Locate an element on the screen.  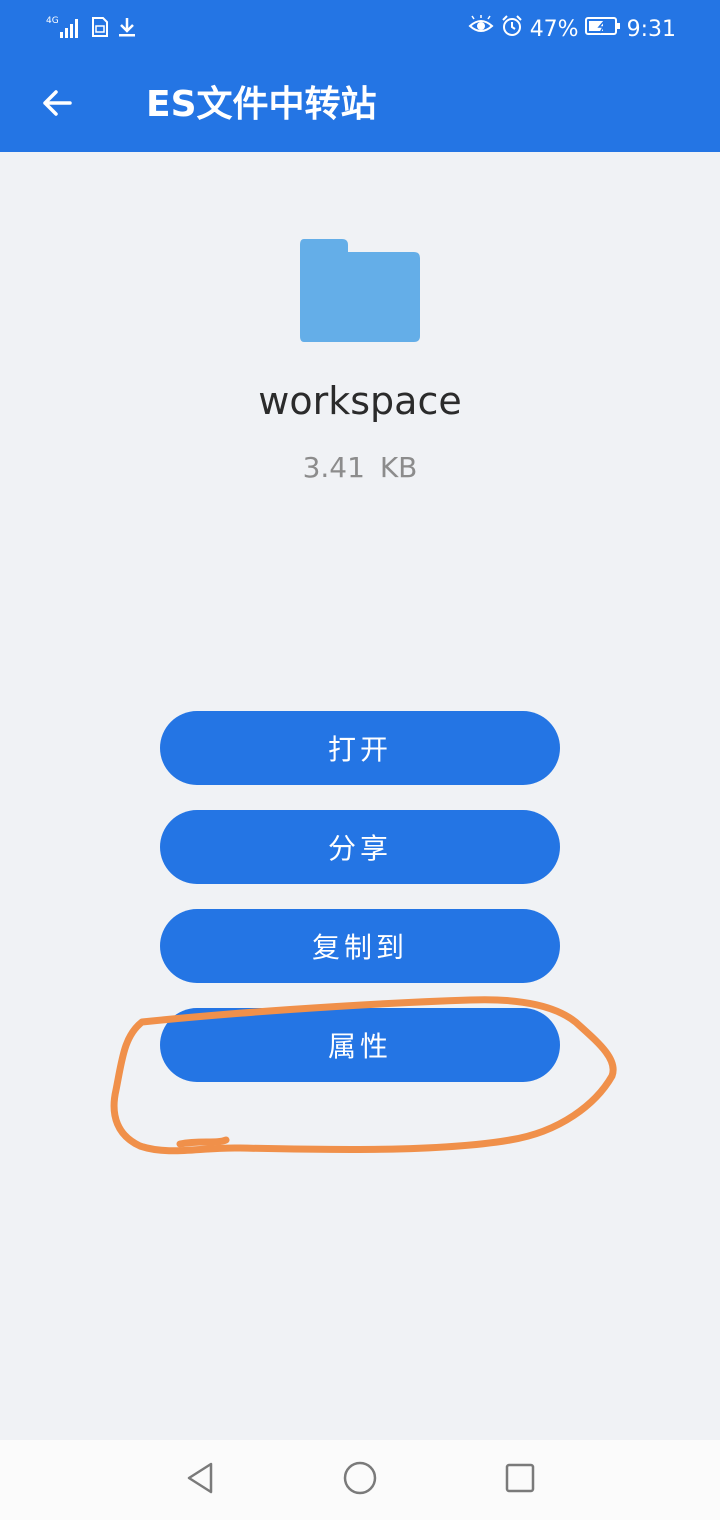
navigation-bar is located at coordinates (360, 1480).